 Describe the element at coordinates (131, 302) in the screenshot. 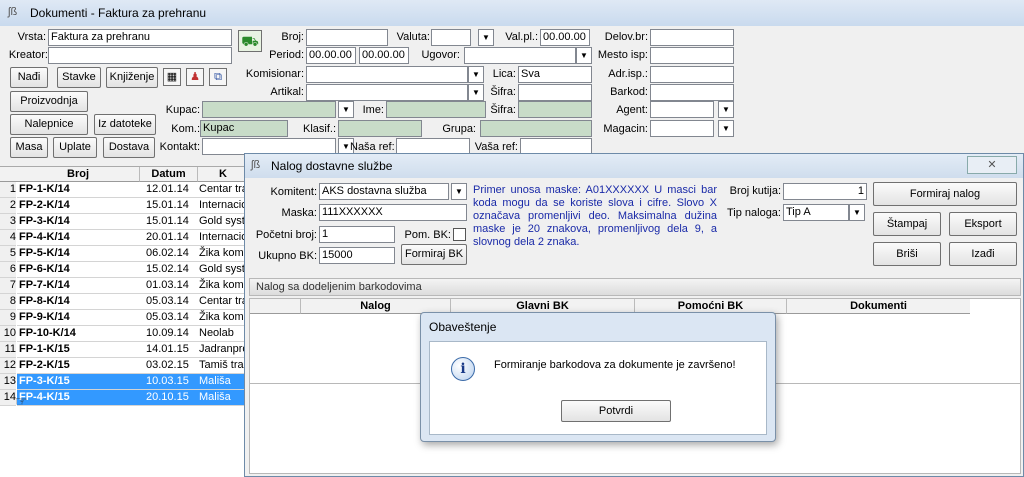

I see `table-row: FP-8-K/14 05.03.14 Centar tra` at that location.